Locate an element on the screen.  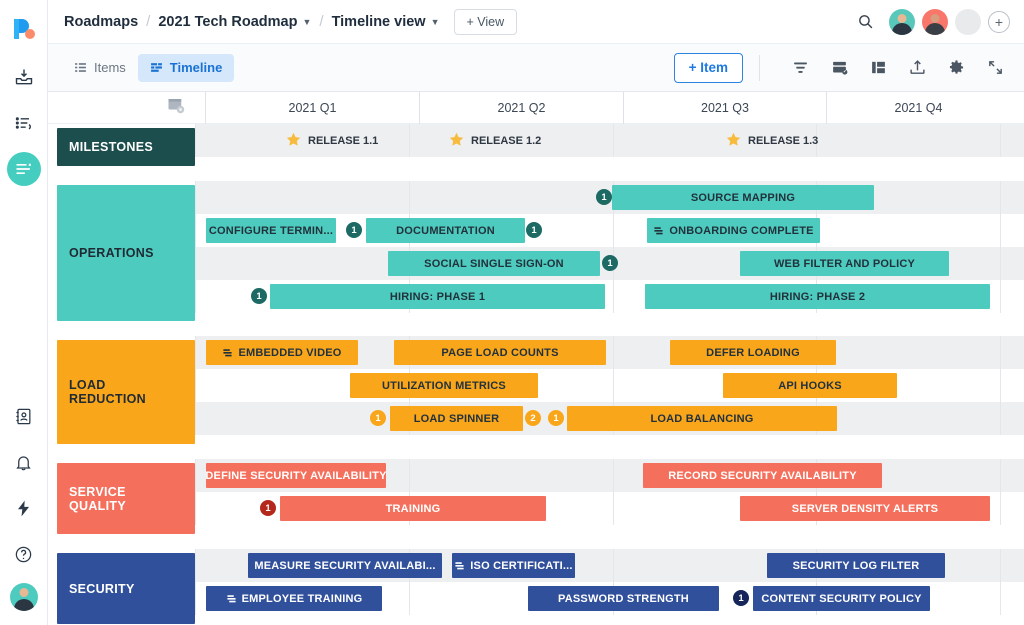
timeline-bar: PAGE LOAD COUNTS is located at coordinates (500, 352).